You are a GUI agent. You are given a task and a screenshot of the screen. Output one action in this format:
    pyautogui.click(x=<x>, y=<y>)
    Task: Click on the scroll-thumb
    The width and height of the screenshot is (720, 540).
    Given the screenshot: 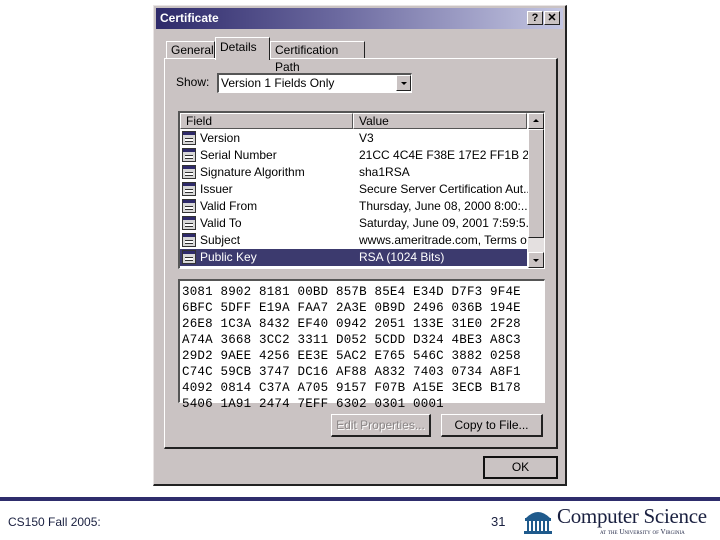 What is the action you would take?
    pyautogui.click(x=536, y=183)
    